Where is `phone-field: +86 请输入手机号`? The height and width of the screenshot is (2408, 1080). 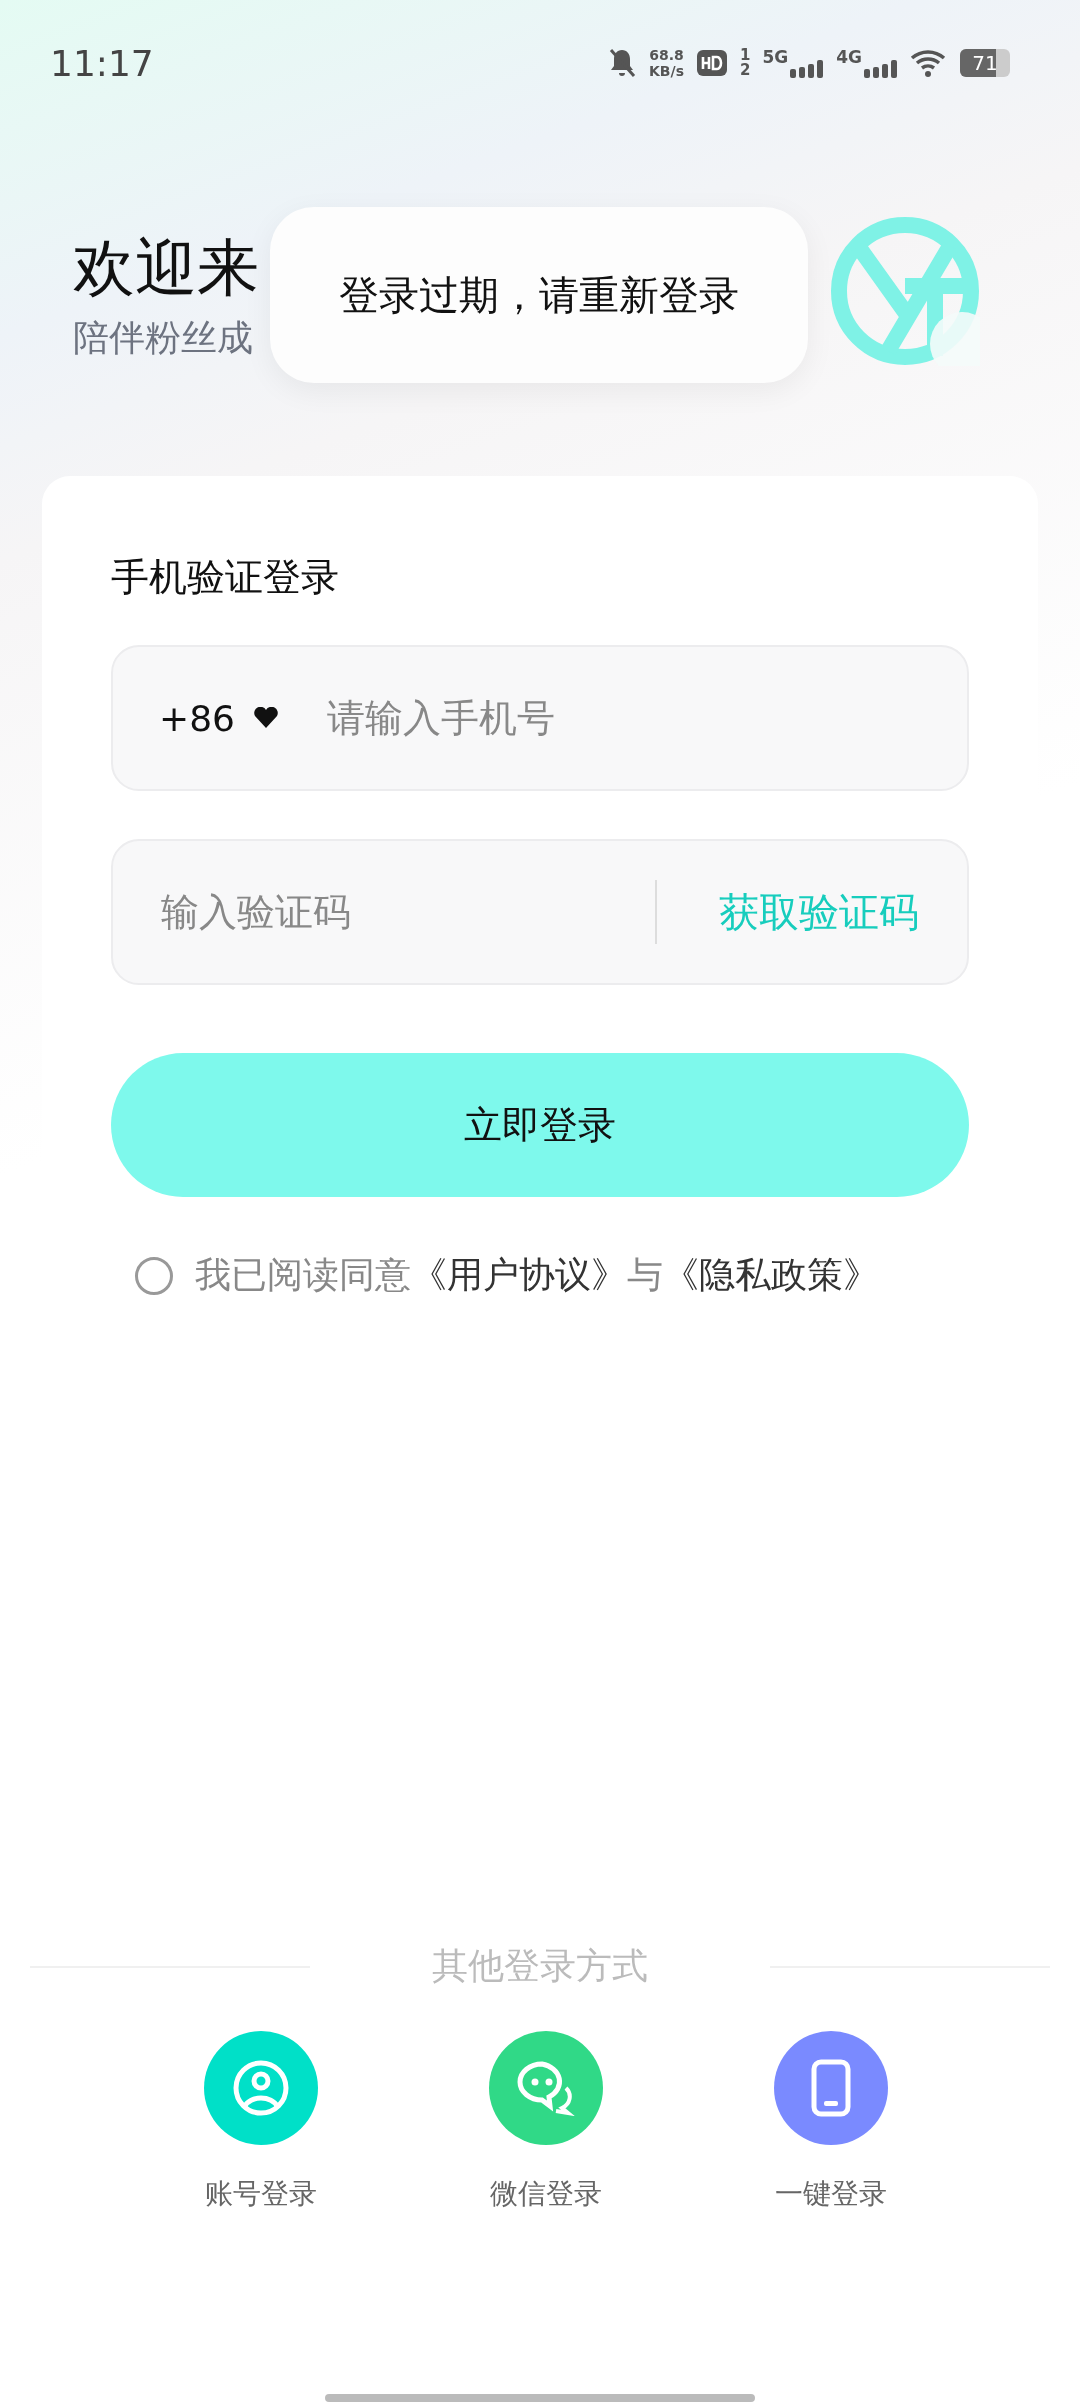
phone-field: +86 请输入手机号 is located at coordinates (540, 718).